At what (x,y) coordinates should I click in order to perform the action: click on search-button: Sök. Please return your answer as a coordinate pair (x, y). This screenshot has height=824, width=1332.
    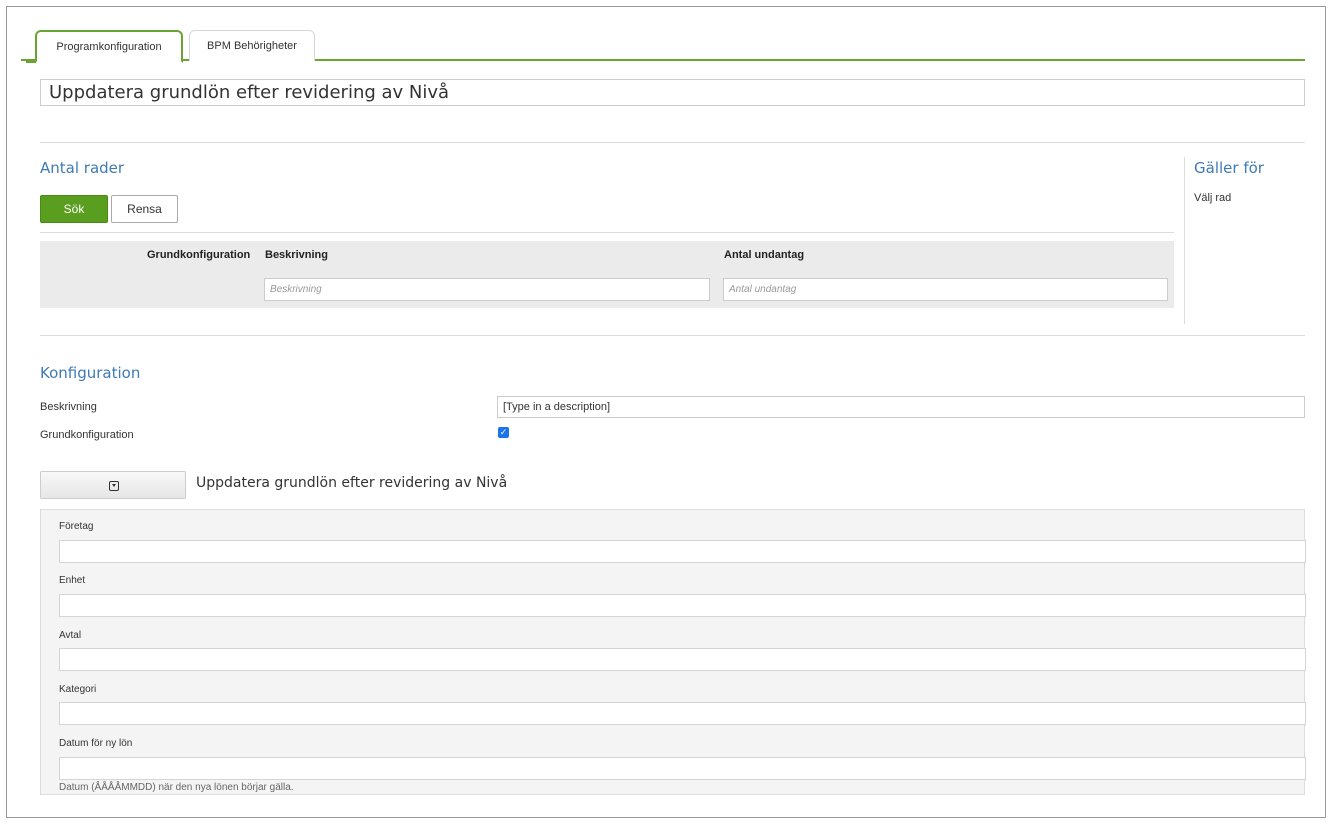
    Looking at the image, I should click on (74, 209).